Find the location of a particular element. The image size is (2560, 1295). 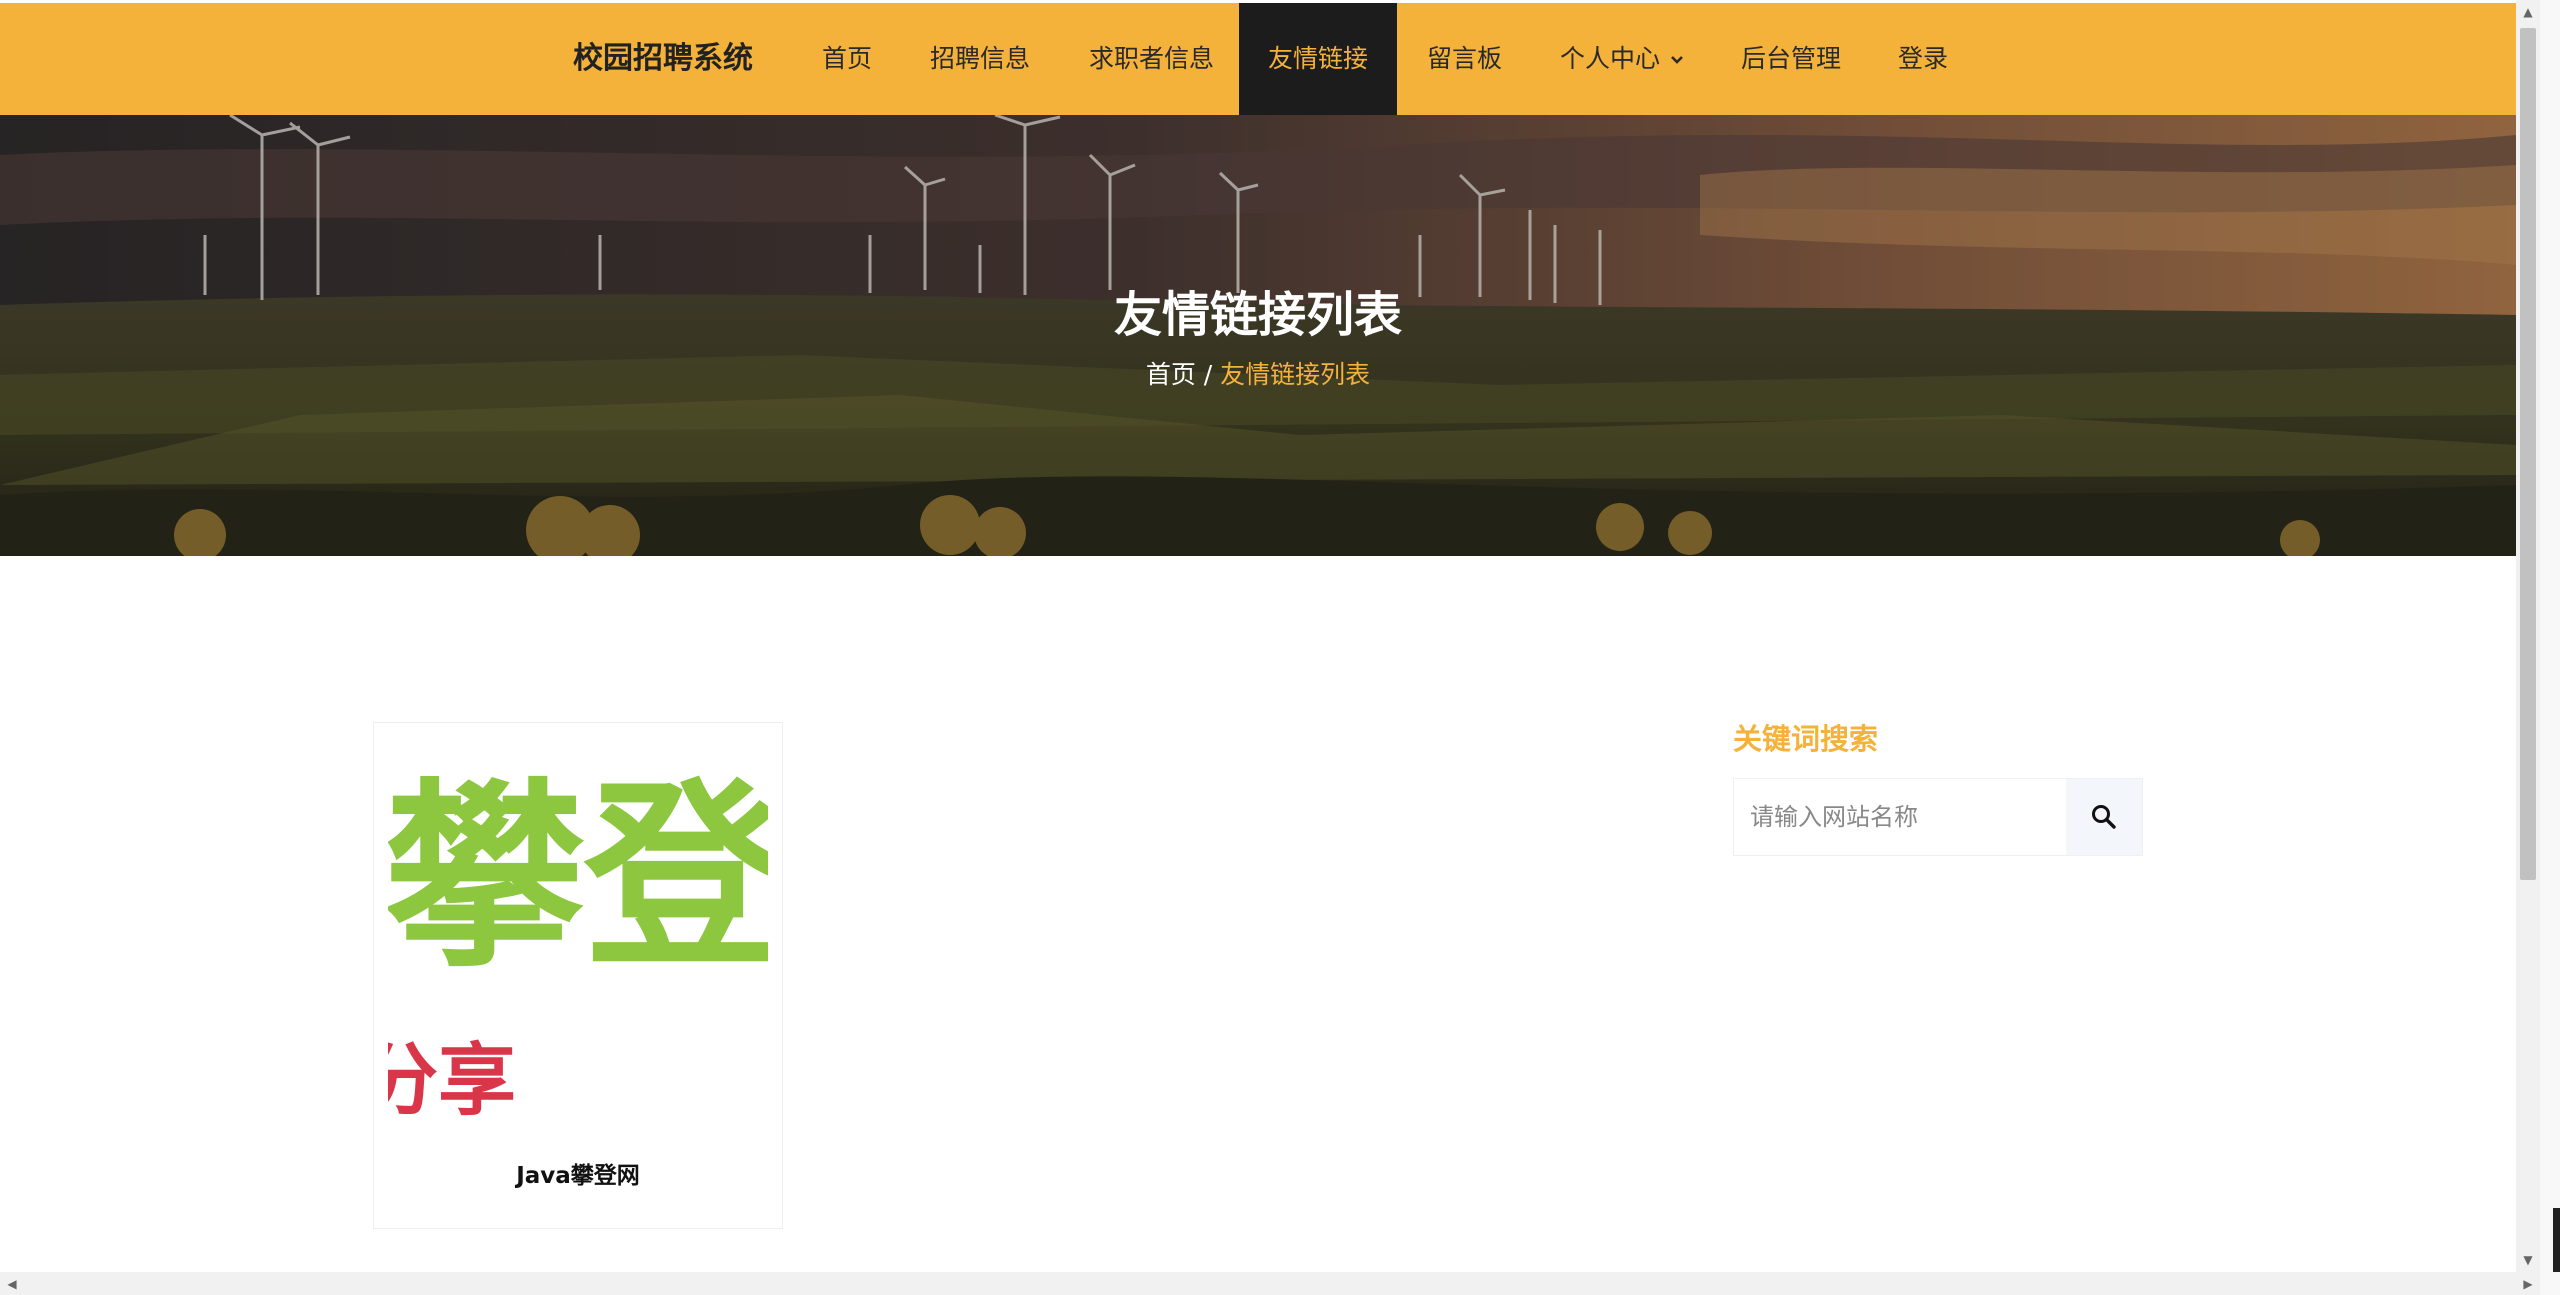

search-button is located at coordinates (2104, 817).